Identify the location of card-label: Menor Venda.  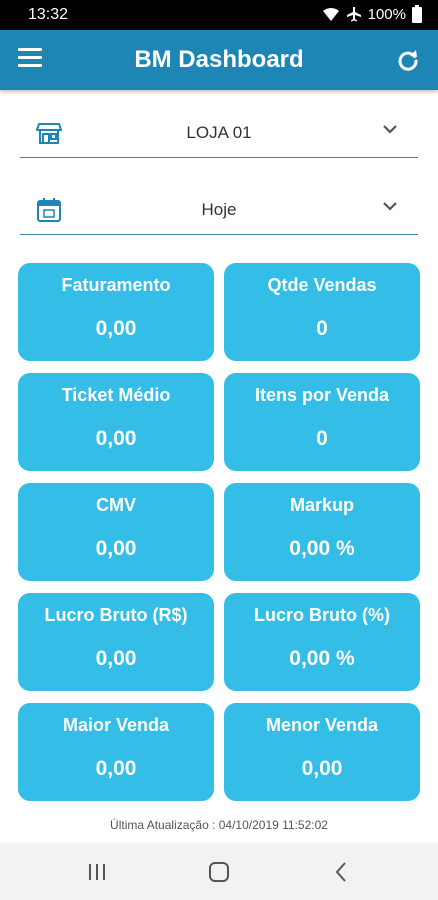
(322, 725).